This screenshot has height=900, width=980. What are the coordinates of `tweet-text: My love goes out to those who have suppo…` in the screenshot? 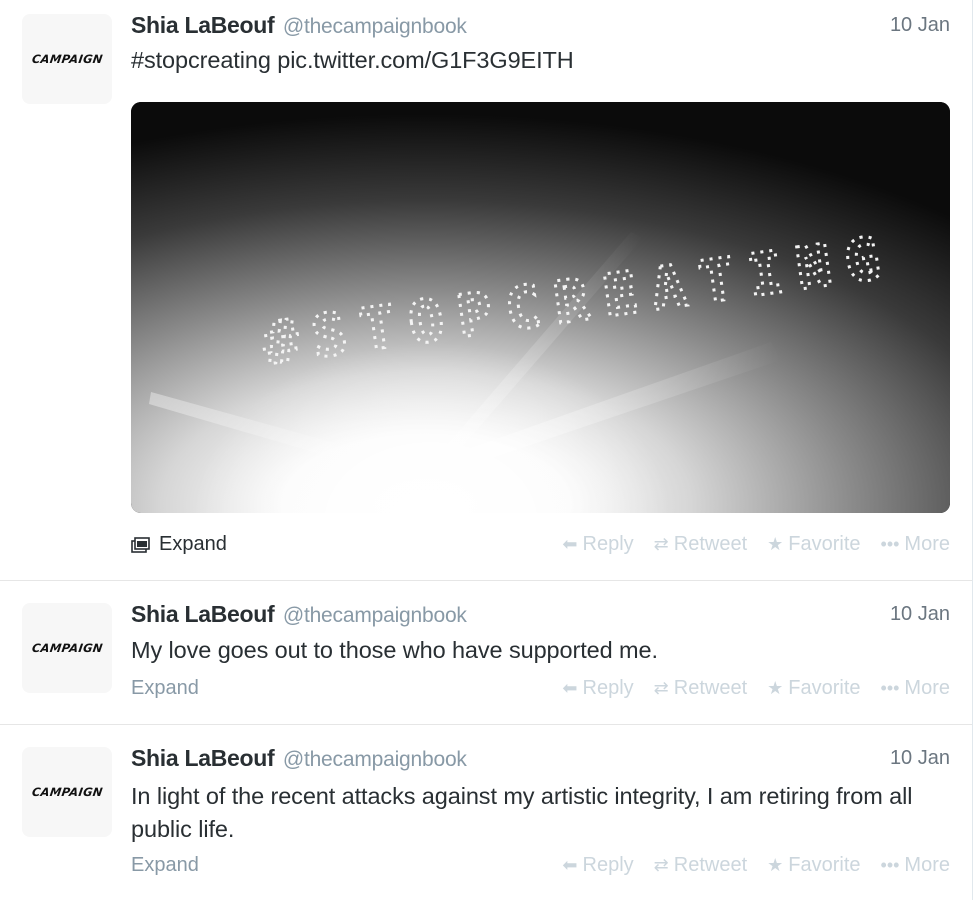 It's located at (394, 650).